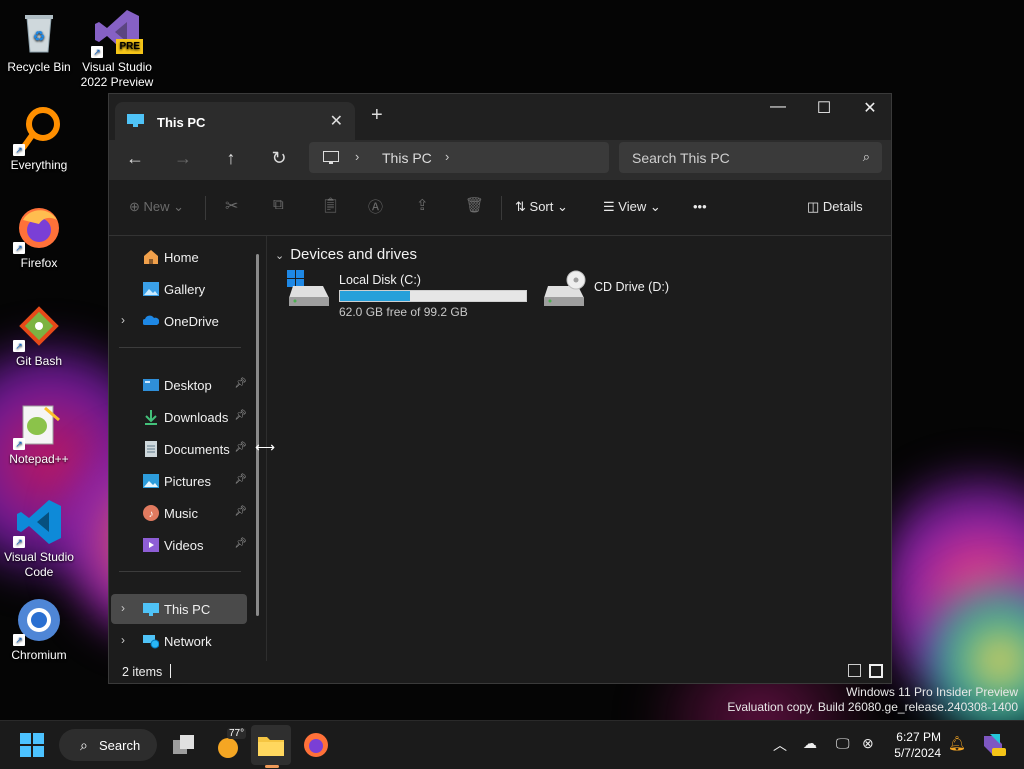 Image resolution: width=1024 pixels, height=769 pixels. I want to click on navigation-bar: ← → ↑ ↻ › This PC › Search This PC ⌕, so click(500, 160).